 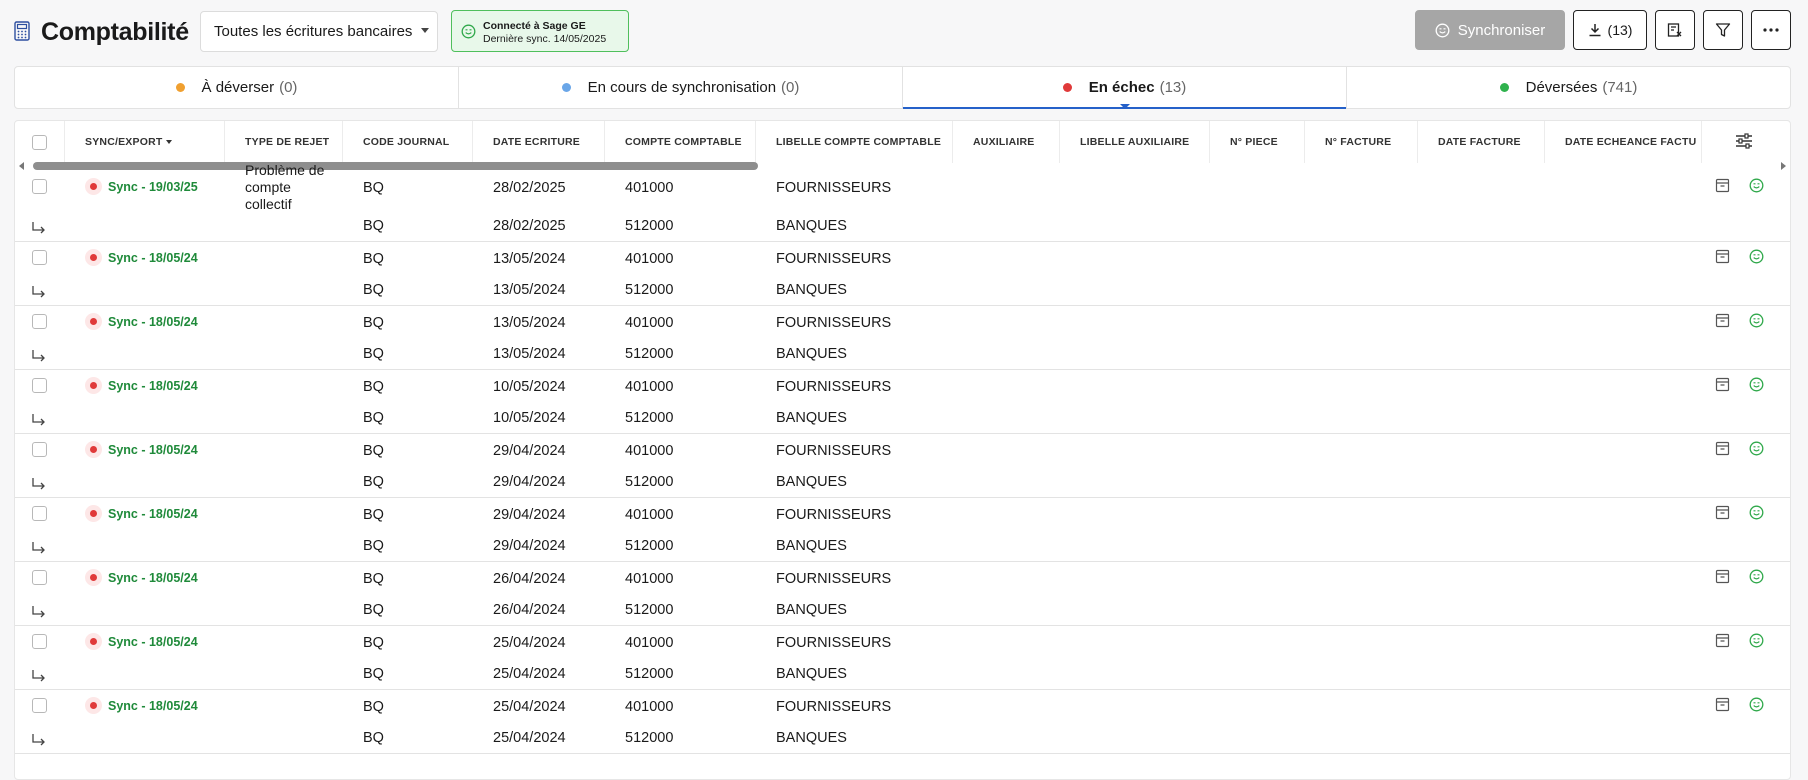 What do you see at coordinates (854, 142) in the screenshot?
I see `column-libelle-compte: LIBELLE COMPTE COMPTABLE` at bounding box center [854, 142].